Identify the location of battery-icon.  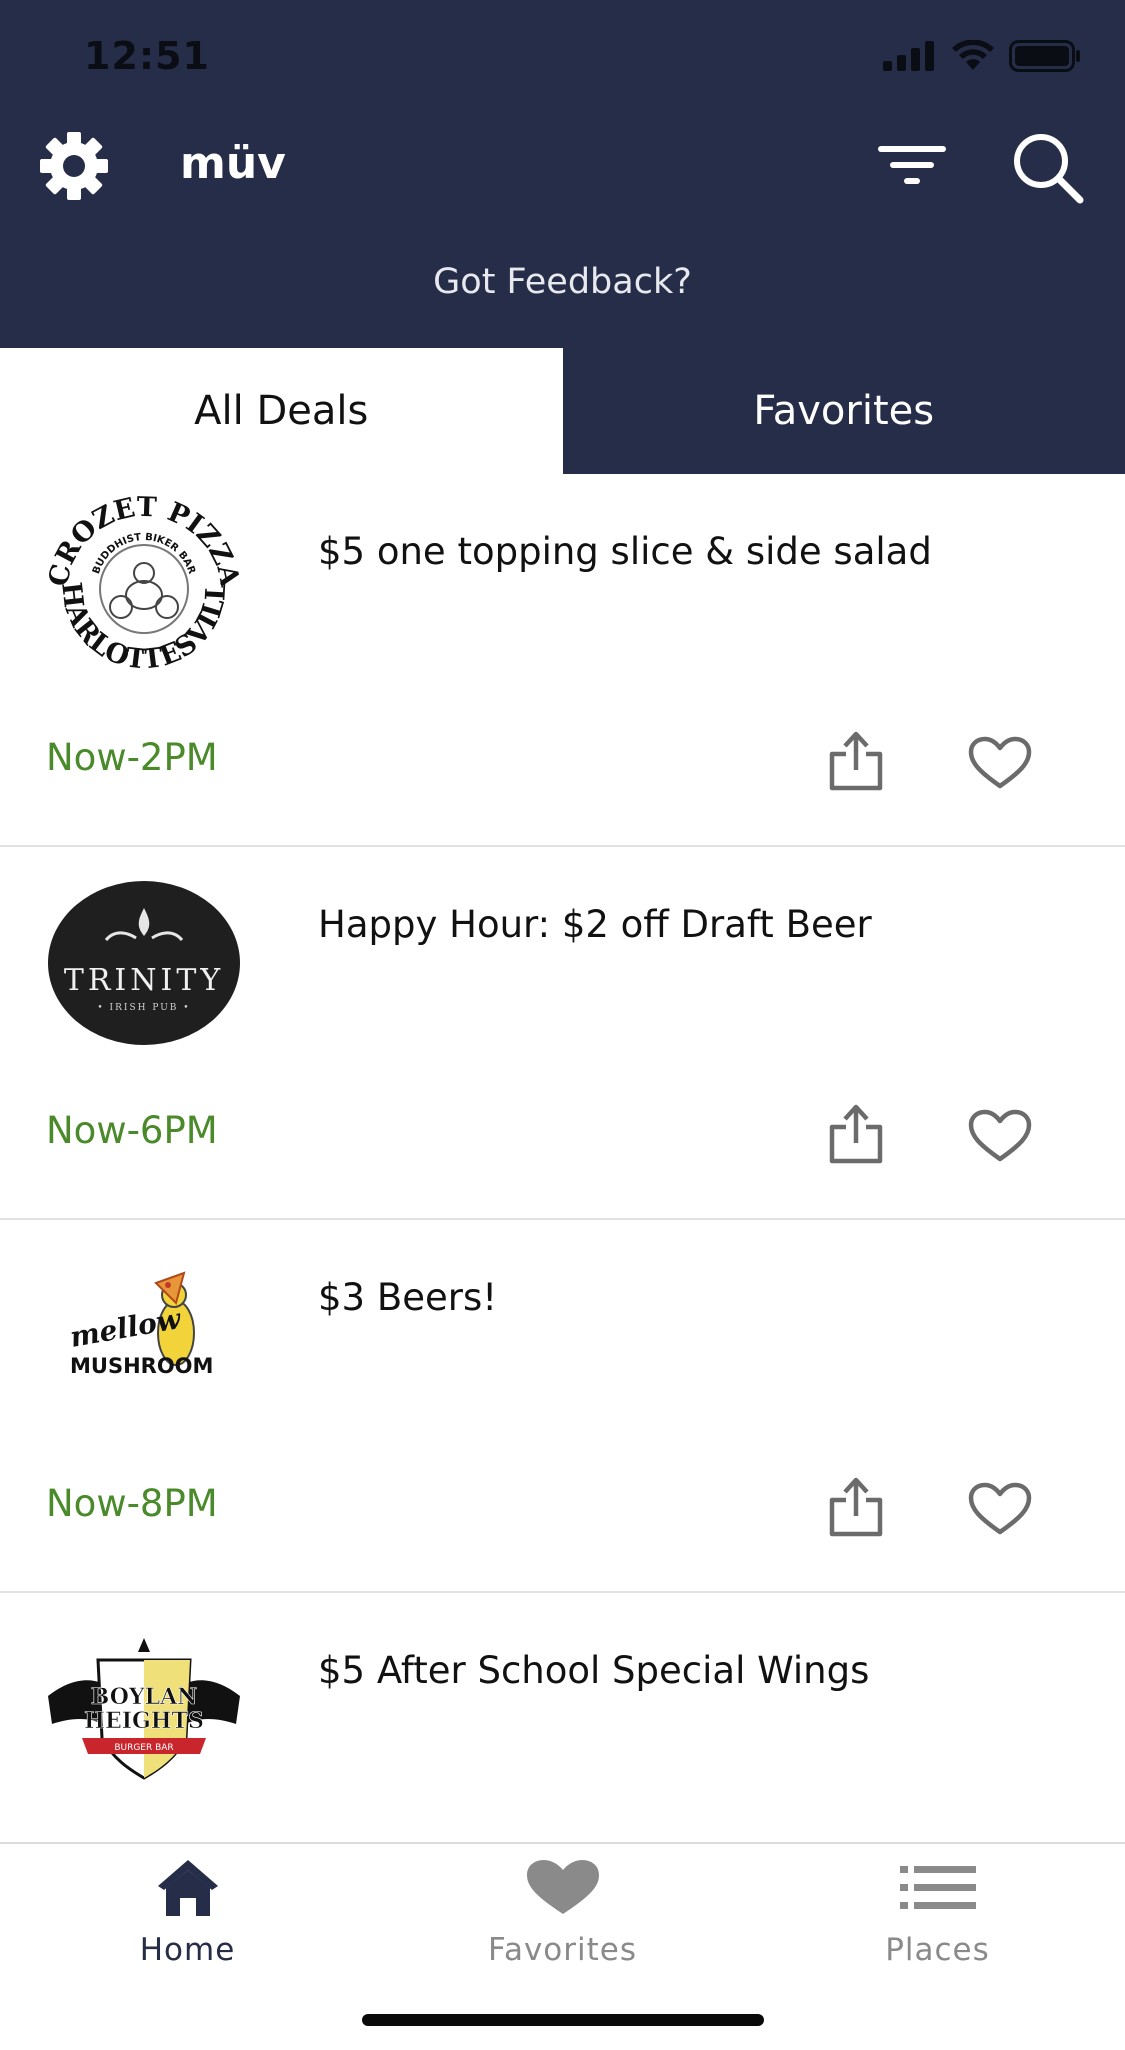
(1044, 56).